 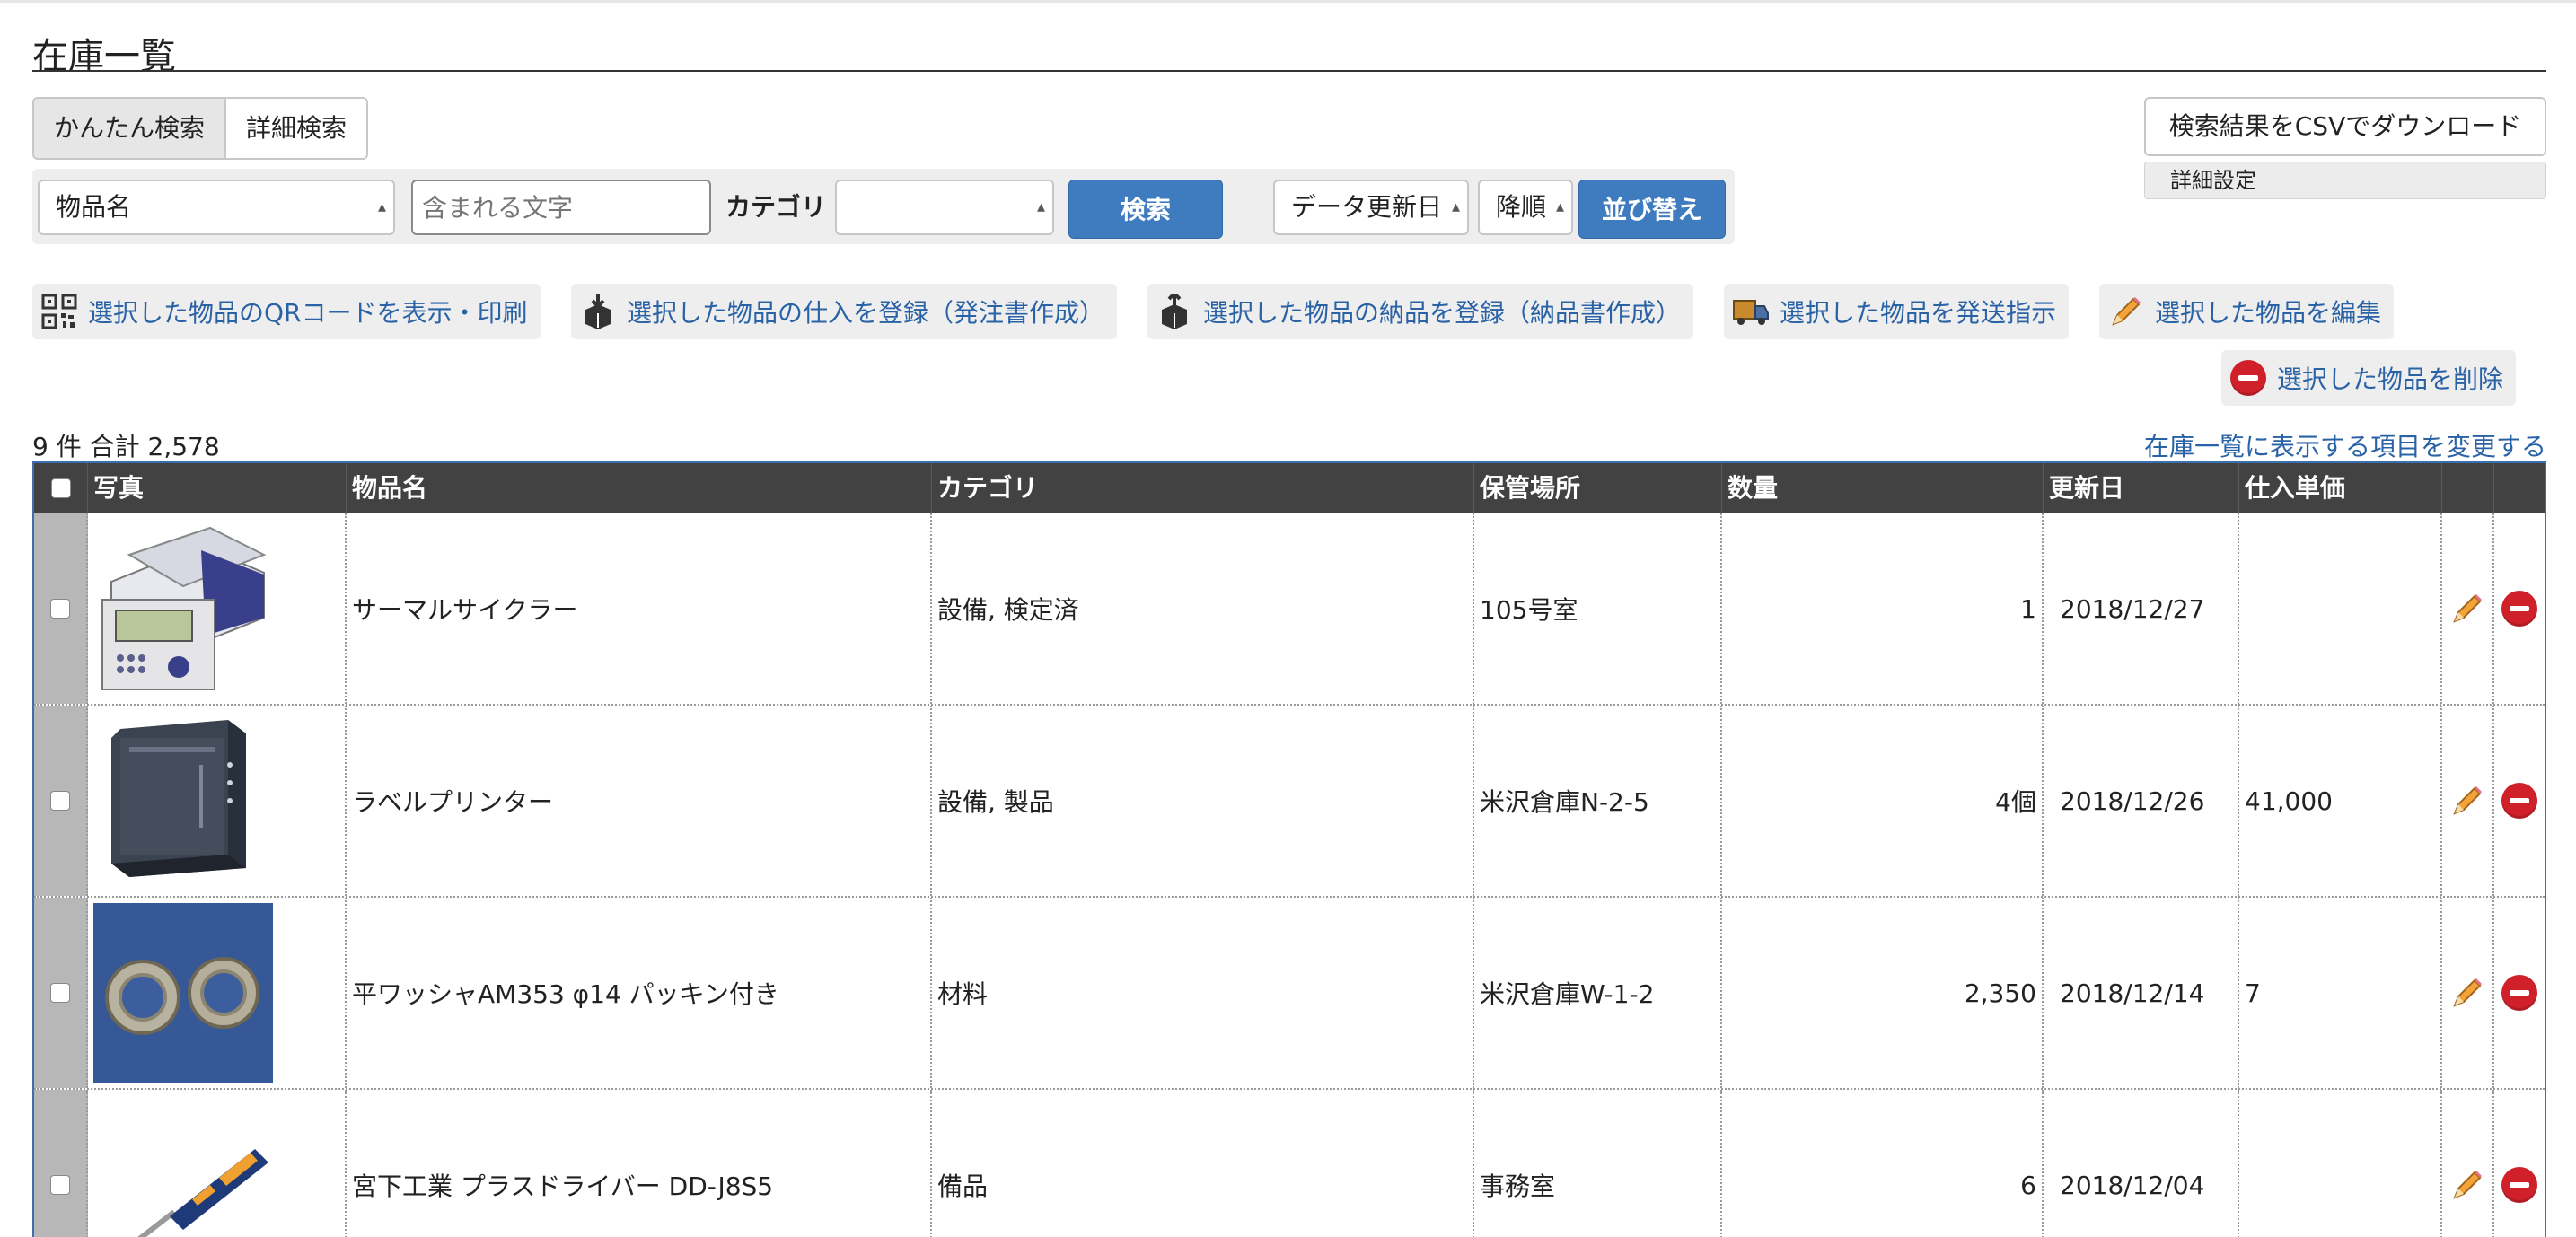 I want to click on item-updated: 2018/12/14, so click(x=2142, y=993).